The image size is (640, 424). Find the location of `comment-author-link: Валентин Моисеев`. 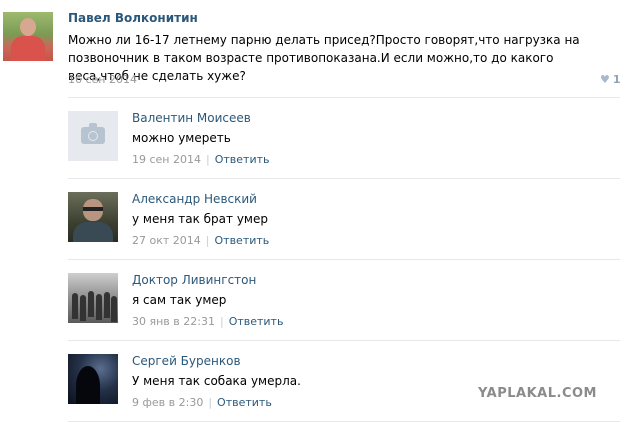

comment-author-link: Валентин Моисеев is located at coordinates (191, 118).